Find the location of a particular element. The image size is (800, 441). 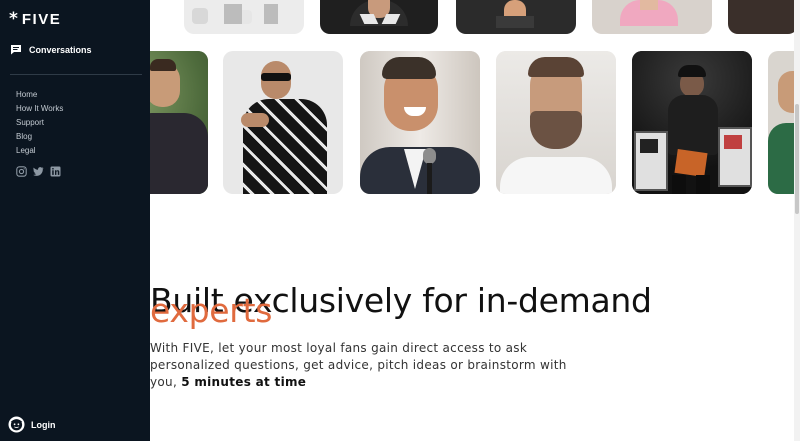

conversations-link: Conversations is located at coordinates (51, 49).